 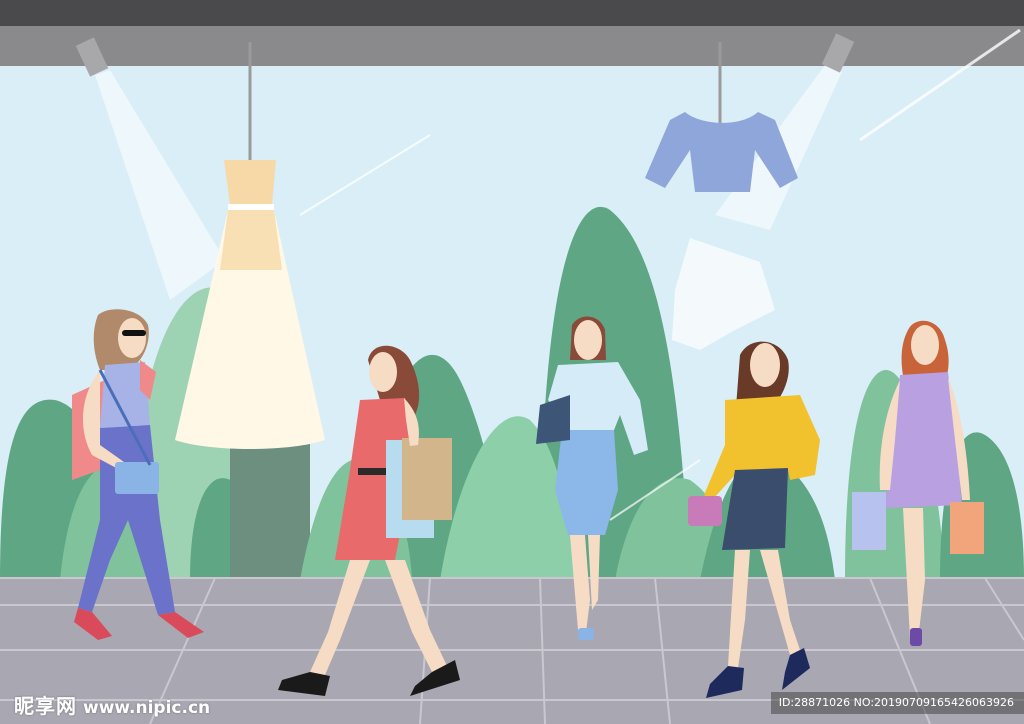 I want to click on watermark-logo: 昵享网 www.nipic.cn, so click(x=112, y=704).